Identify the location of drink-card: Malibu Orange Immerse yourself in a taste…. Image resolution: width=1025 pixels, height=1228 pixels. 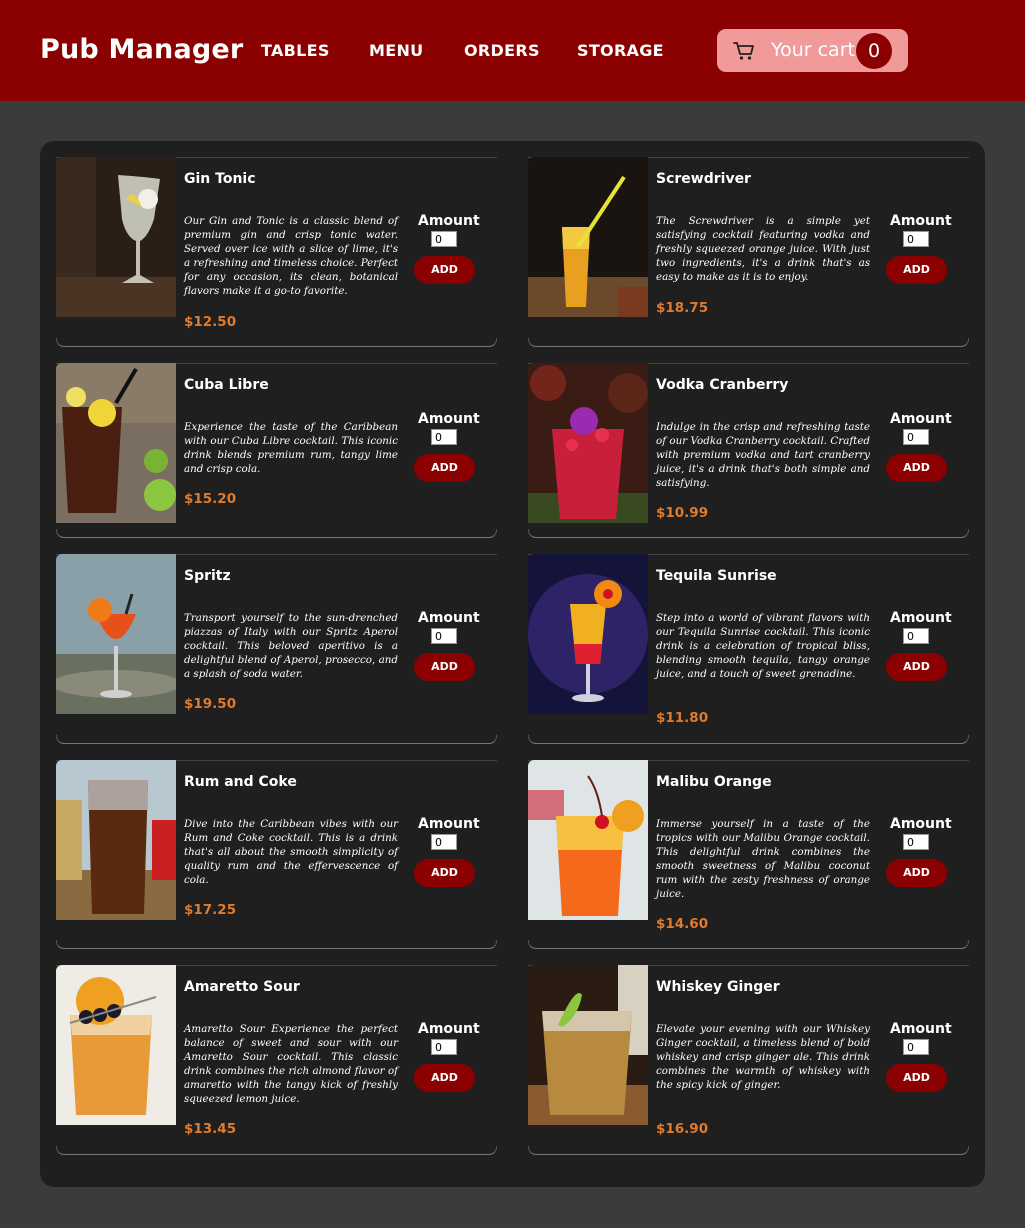
(748, 854).